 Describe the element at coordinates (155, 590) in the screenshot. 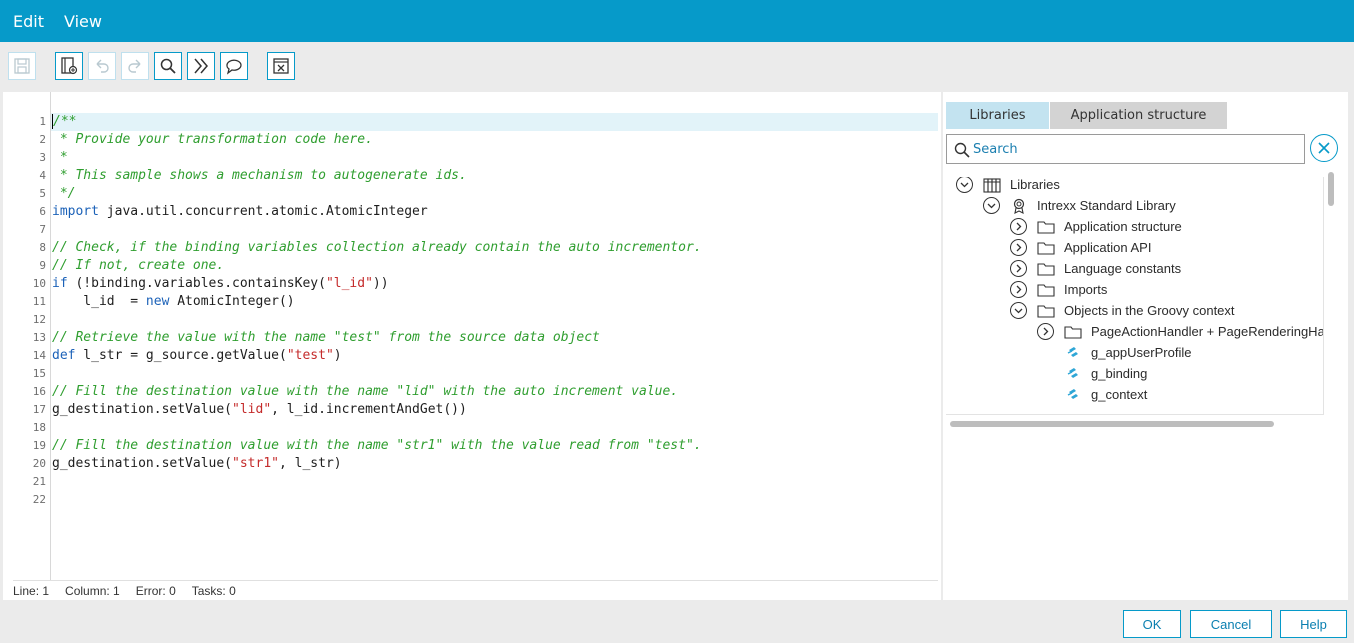

I see `status-error: Error: 0` at that location.